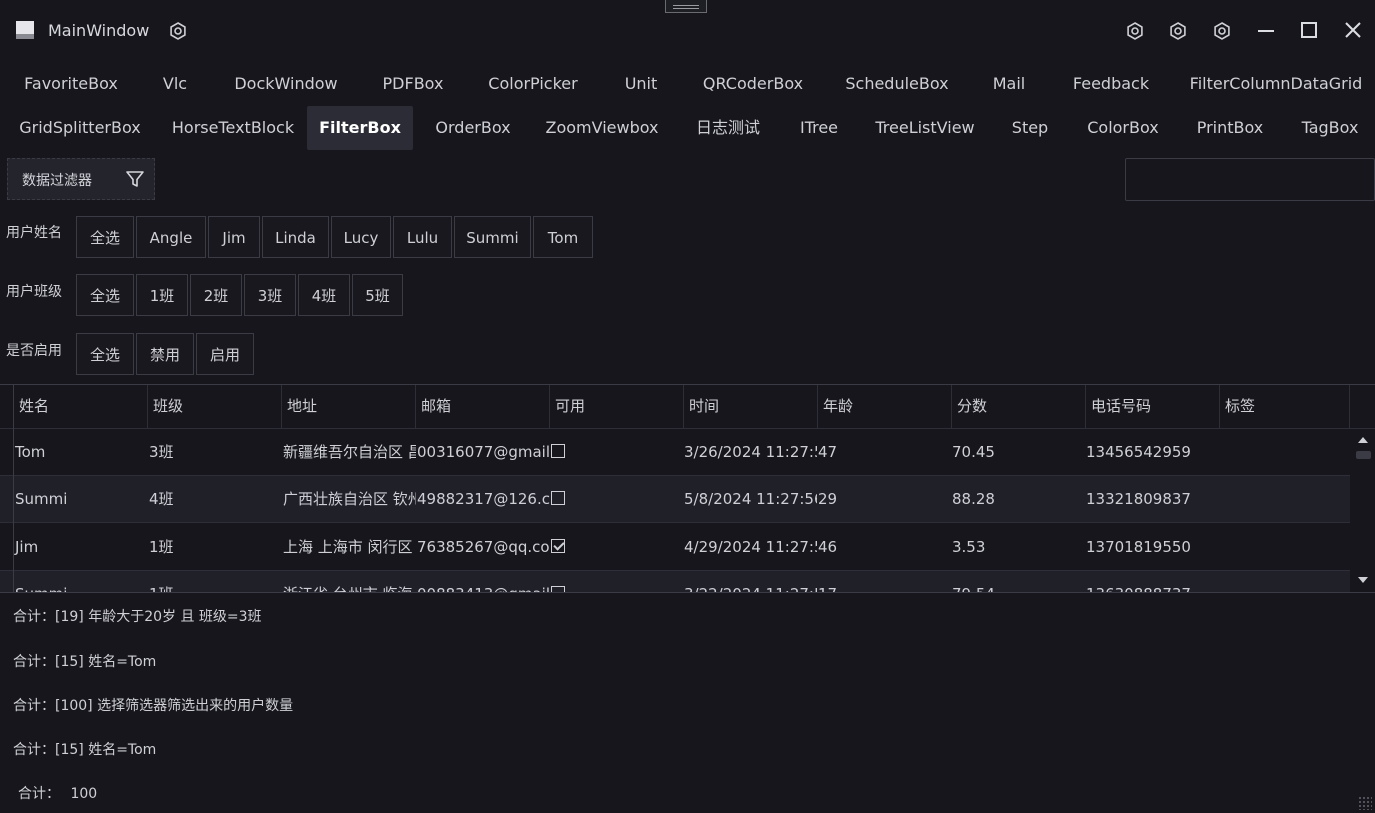 The width and height of the screenshot is (1375, 813). What do you see at coordinates (885, 406) in the screenshot?
I see `column-header-age: 年龄` at bounding box center [885, 406].